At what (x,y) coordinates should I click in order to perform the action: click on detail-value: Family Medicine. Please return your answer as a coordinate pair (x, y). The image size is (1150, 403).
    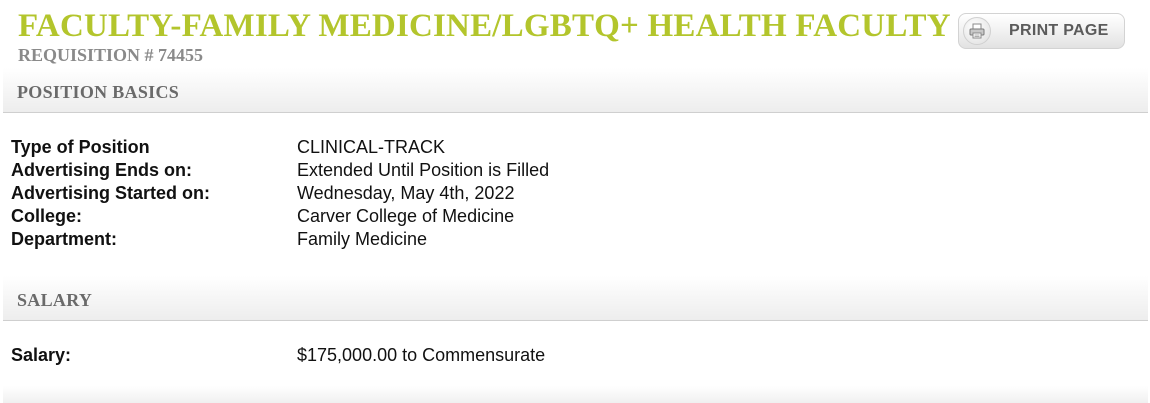
    Looking at the image, I should click on (362, 239).